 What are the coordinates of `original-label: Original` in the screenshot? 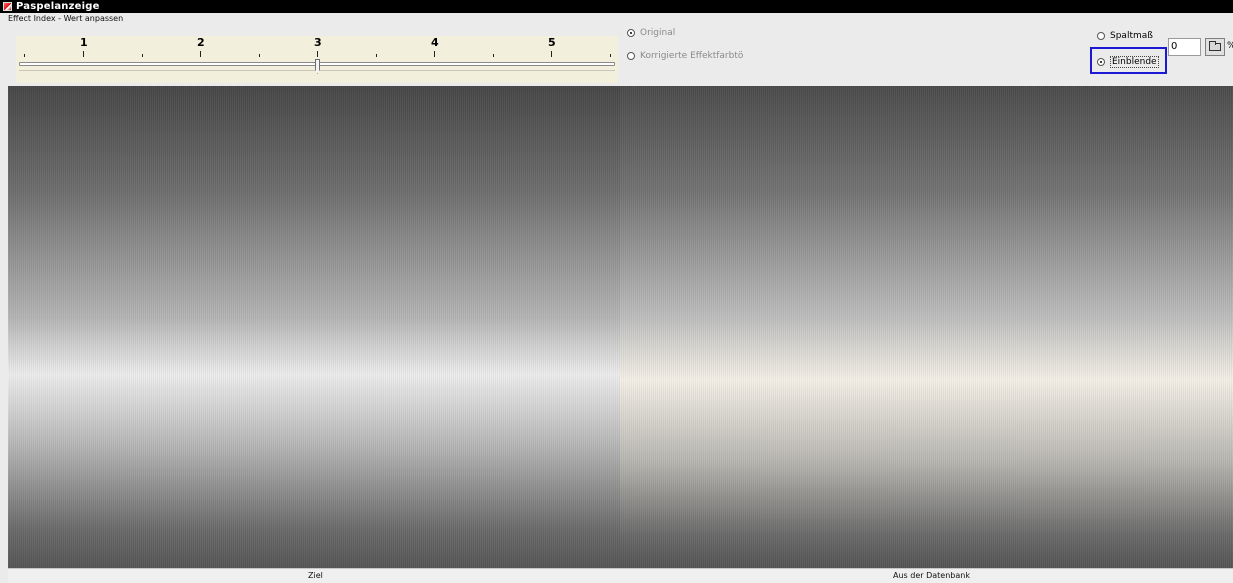 It's located at (658, 33).